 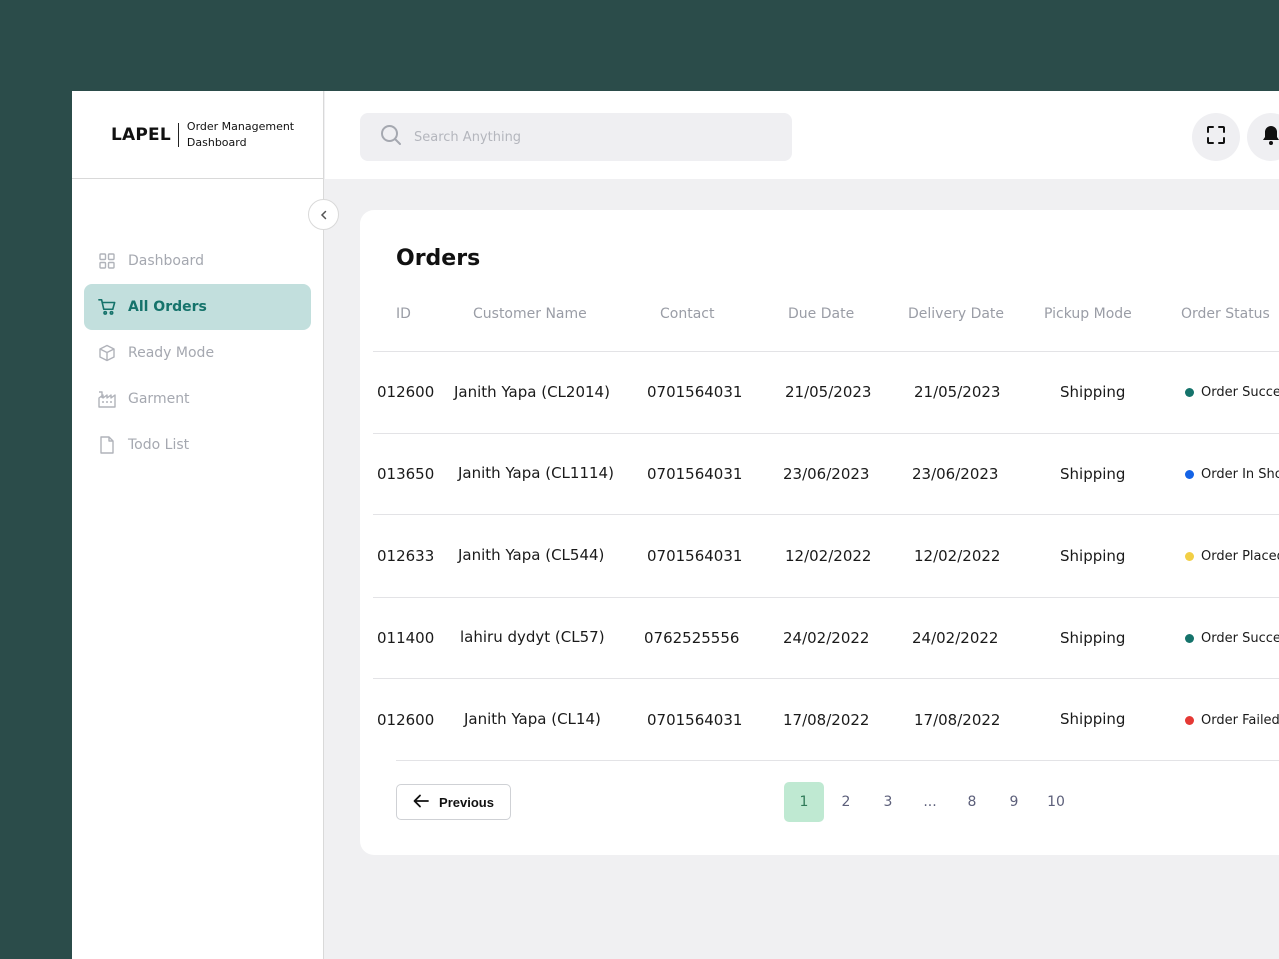 What do you see at coordinates (532, 637) in the screenshot?
I see `customer-name: lahiru dydyt (CL57)` at bounding box center [532, 637].